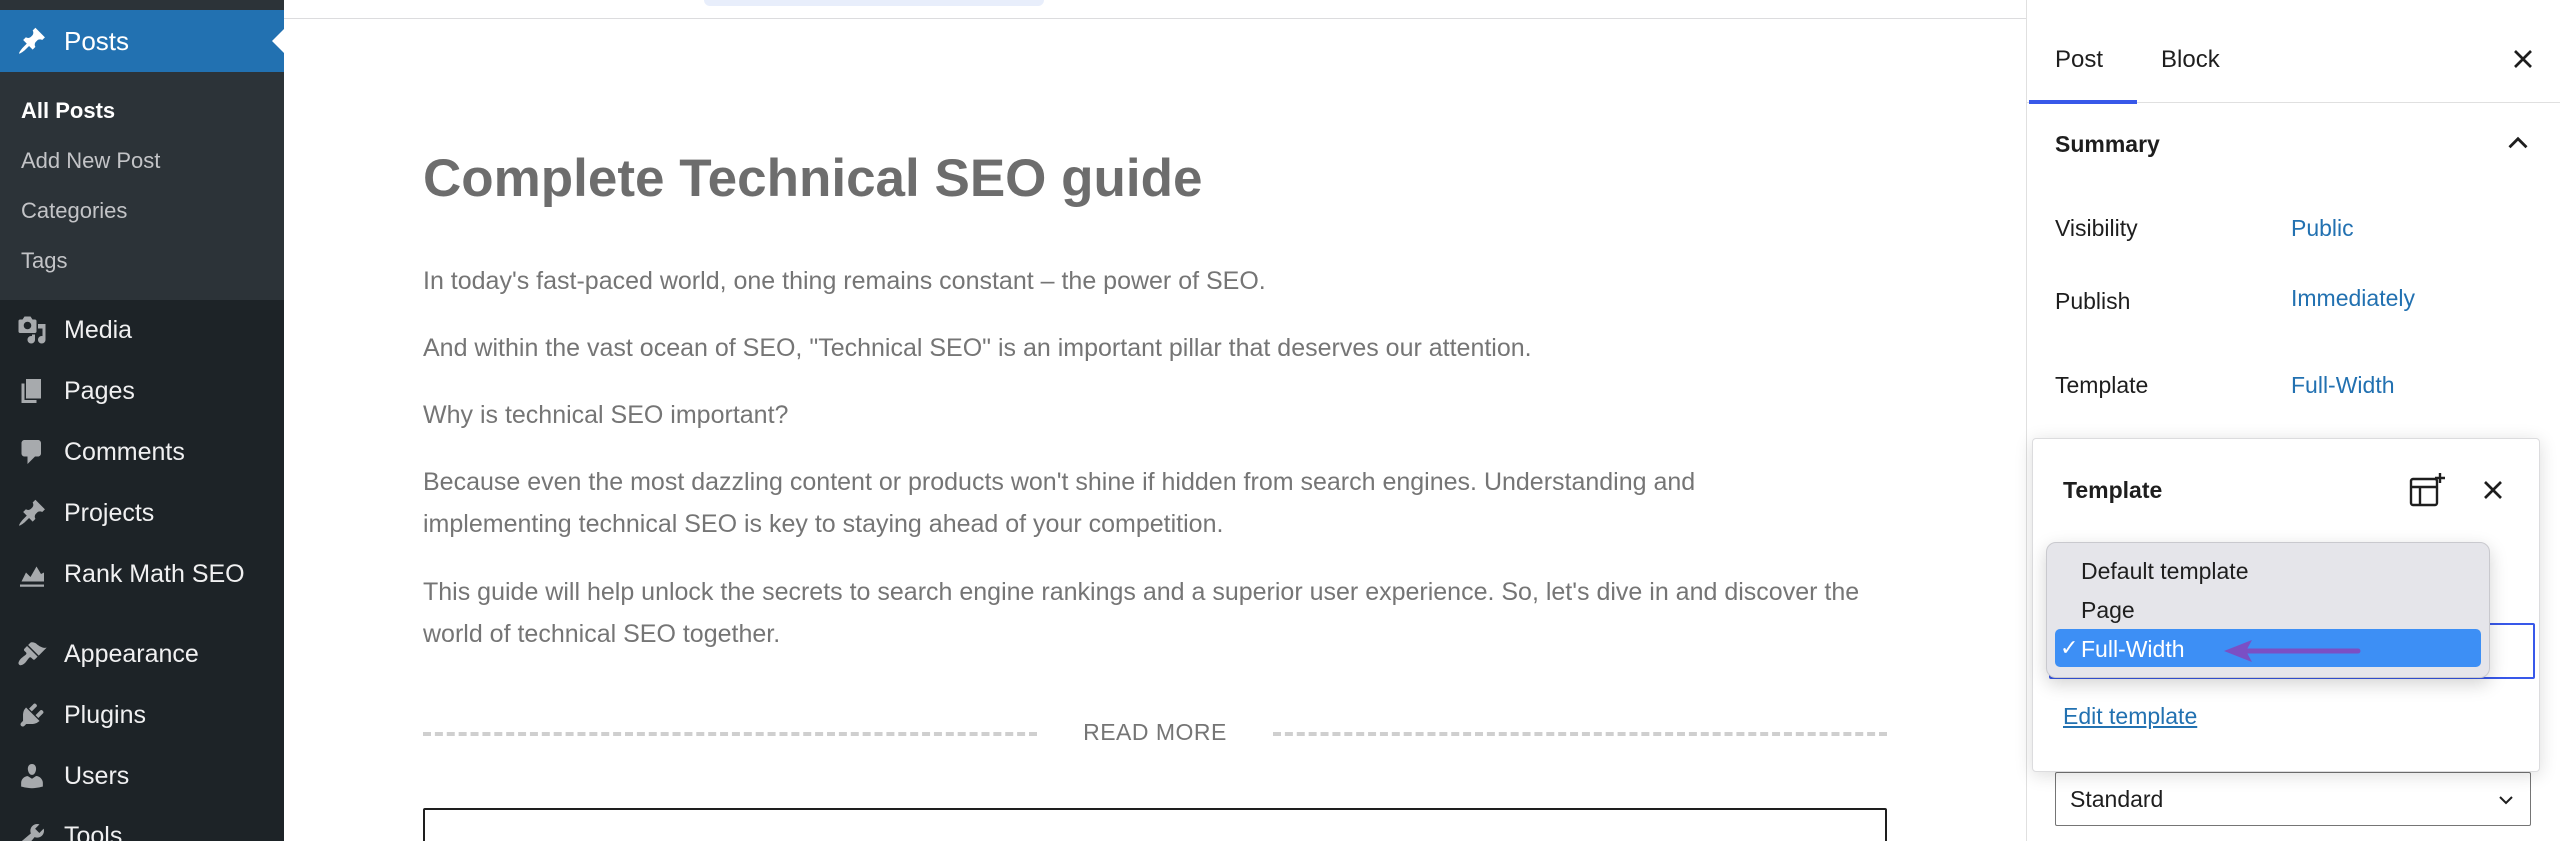 The image size is (2560, 841). Describe the element at coordinates (278, 41) in the screenshot. I see `current-menu-pointer` at that location.